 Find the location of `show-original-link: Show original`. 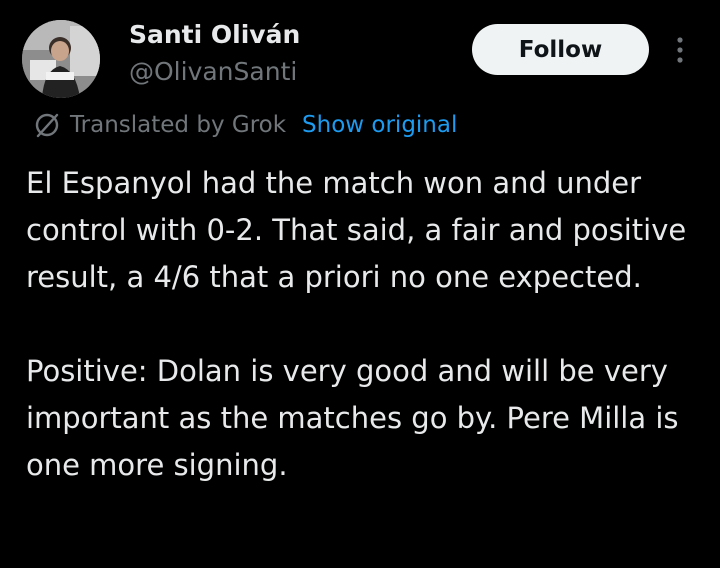

show-original-link: Show original is located at coordinates (379, 125).